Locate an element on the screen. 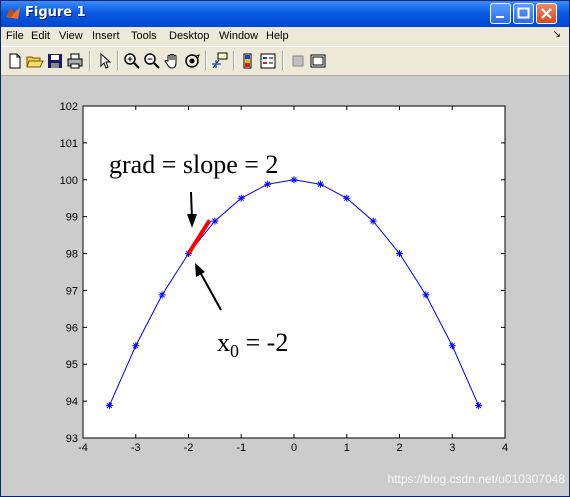 The image size is (570, 497). pan-hand-icon is located at coordinates (172, 61).